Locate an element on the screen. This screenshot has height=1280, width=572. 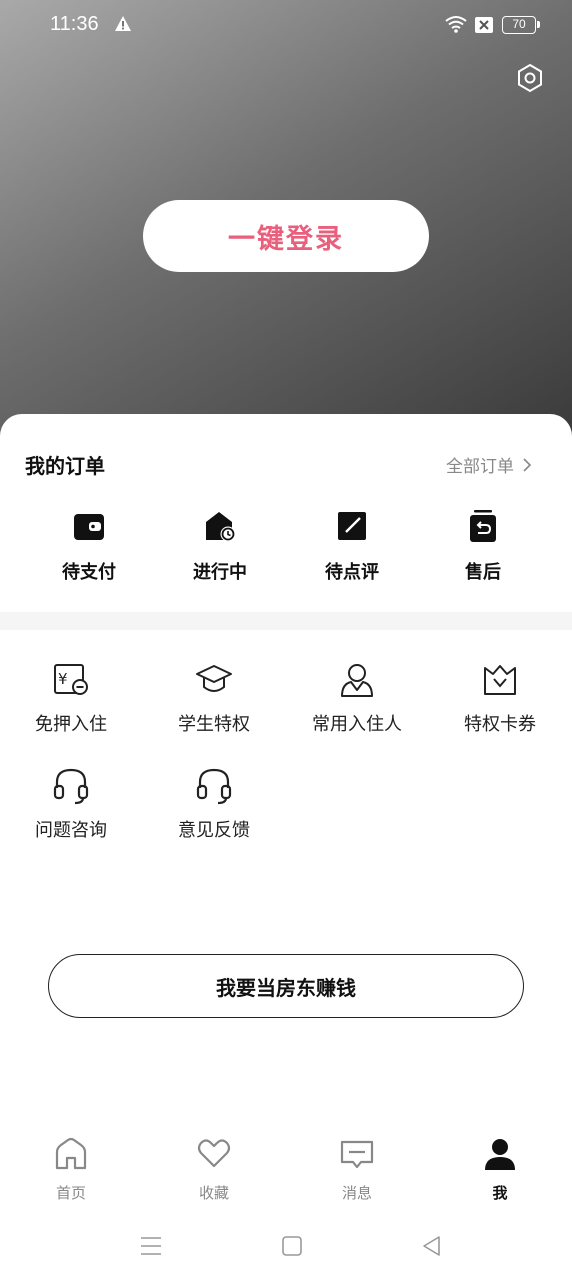
chevron-right-icon is located at coordinates (527, 464).